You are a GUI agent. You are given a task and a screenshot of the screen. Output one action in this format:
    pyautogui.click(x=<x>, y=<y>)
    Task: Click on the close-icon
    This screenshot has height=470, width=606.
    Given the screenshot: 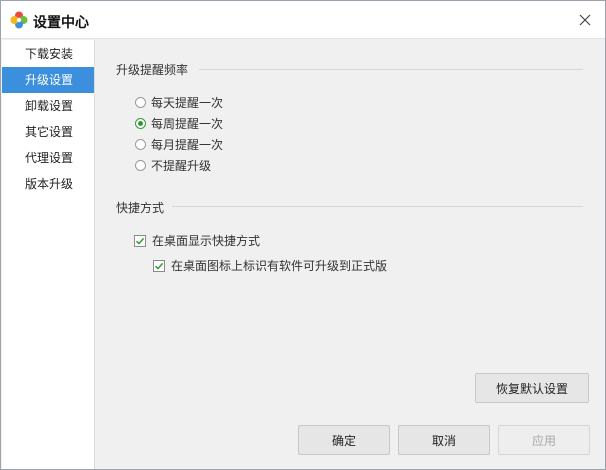 What is the action you would take?
    pyautogui.click(x=585, y=20)
    